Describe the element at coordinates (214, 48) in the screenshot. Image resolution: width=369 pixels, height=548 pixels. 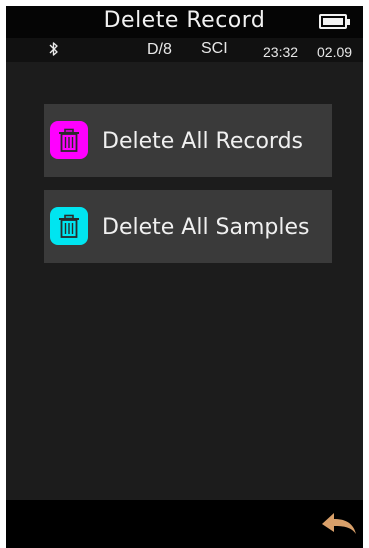
I see `mode-label: SCI` at that location.